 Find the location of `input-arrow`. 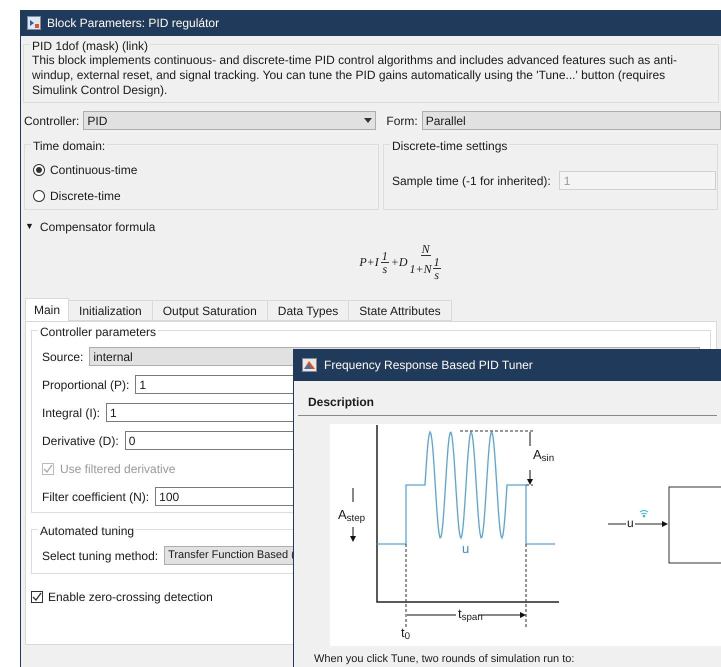

input-arrow is located at coordinates (638, 523).